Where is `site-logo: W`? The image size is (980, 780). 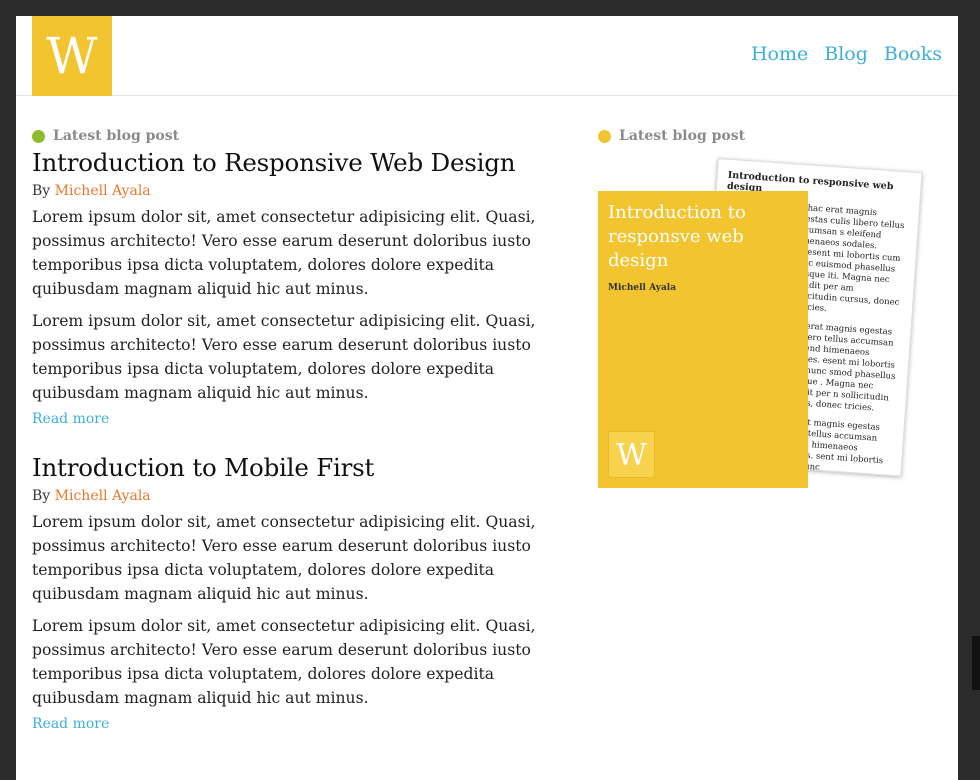
site-logo: W is located at coordinates (72, 56).